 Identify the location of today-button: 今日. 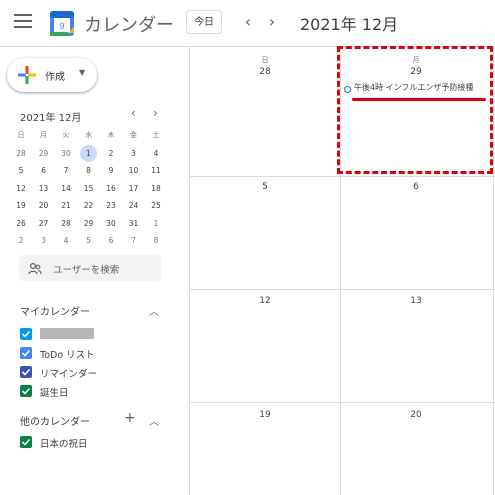
(204, 22).